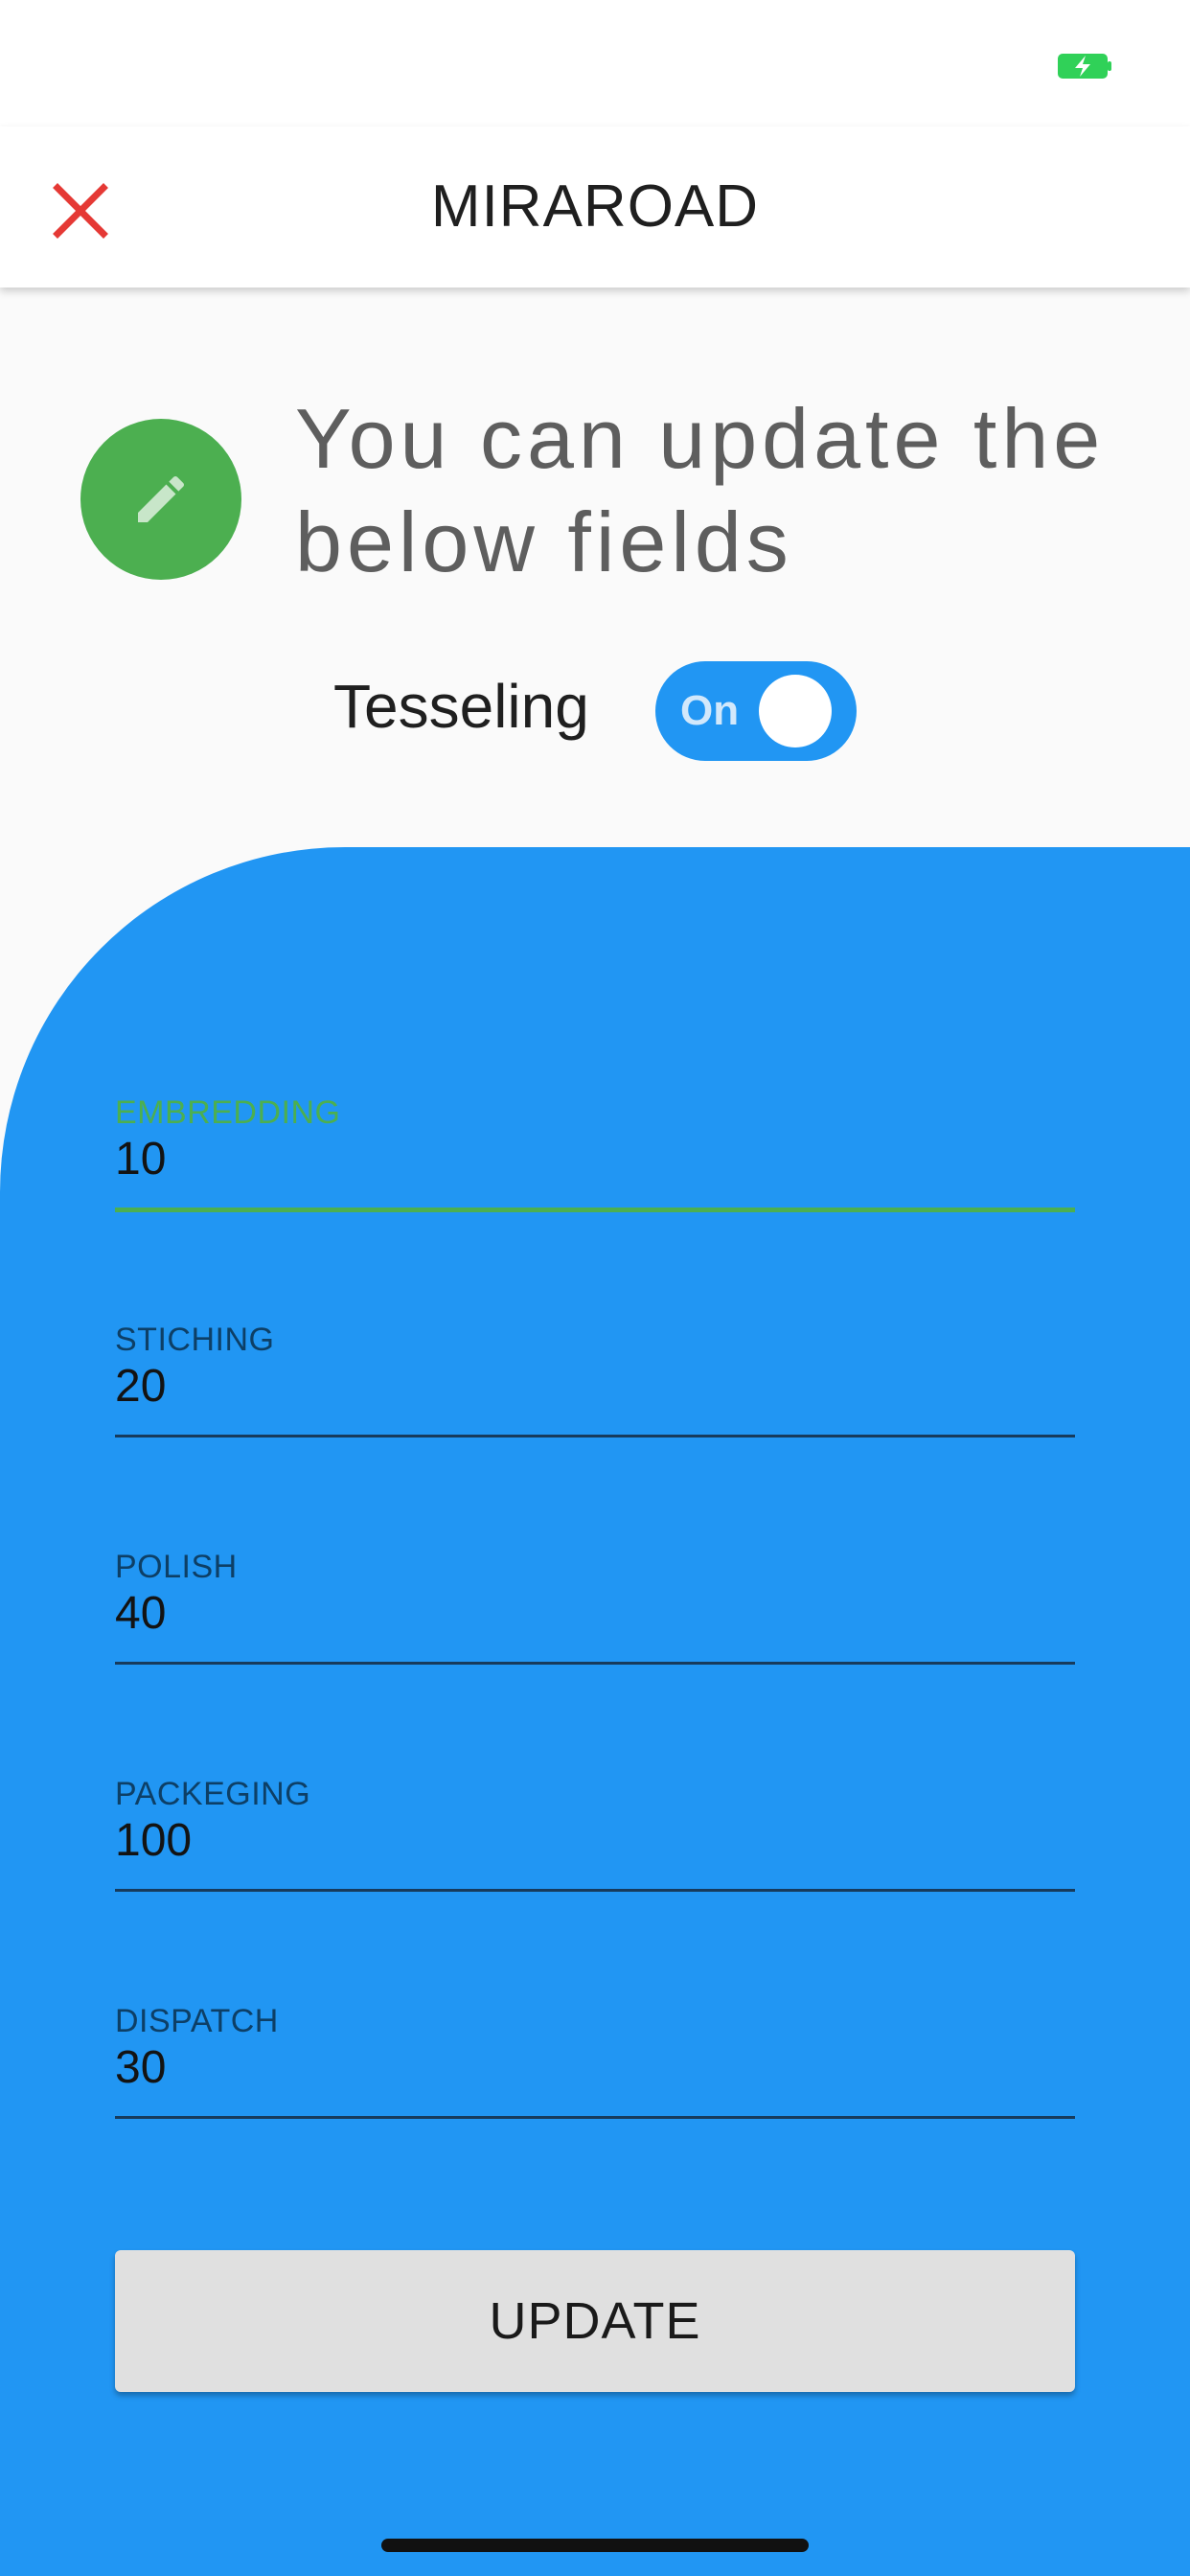 Image resolution: width=1190 pixels, height=2576 pixels. What do you see at coordinates (141, 1159) in the screenshot?
I see `field-value: 10` at bounding box center [141, 1159].